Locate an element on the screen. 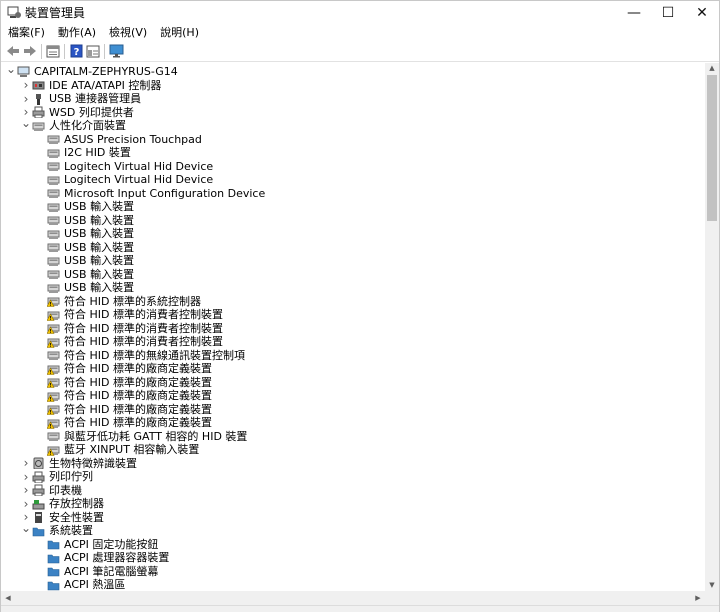  ide-controller-icon is located at coordinates (38, 85).